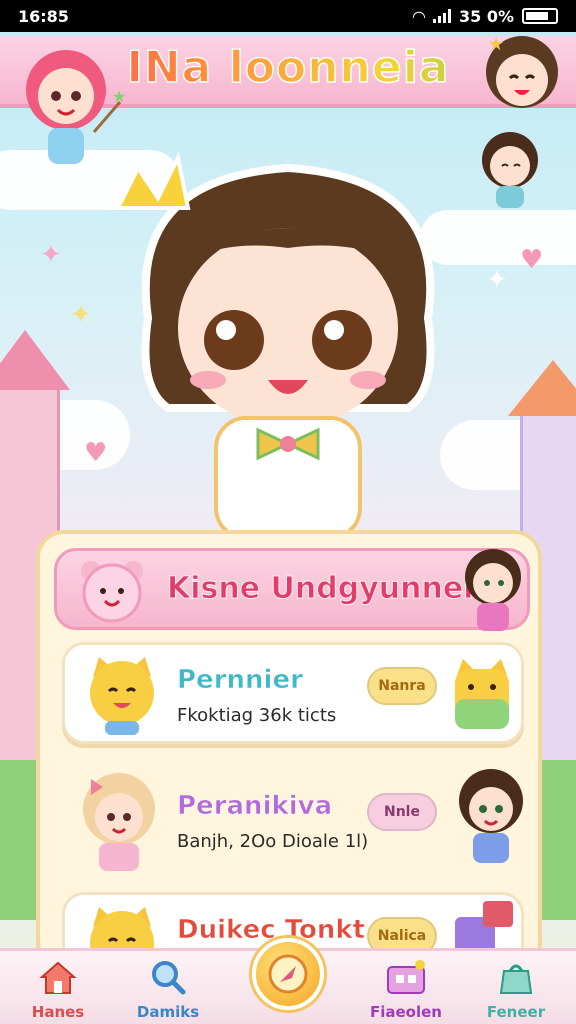 This screenshot has height=1024, width=576. Describe the element at coordinates (58, 977) in the screenshot. I see `home-icon` at that location.